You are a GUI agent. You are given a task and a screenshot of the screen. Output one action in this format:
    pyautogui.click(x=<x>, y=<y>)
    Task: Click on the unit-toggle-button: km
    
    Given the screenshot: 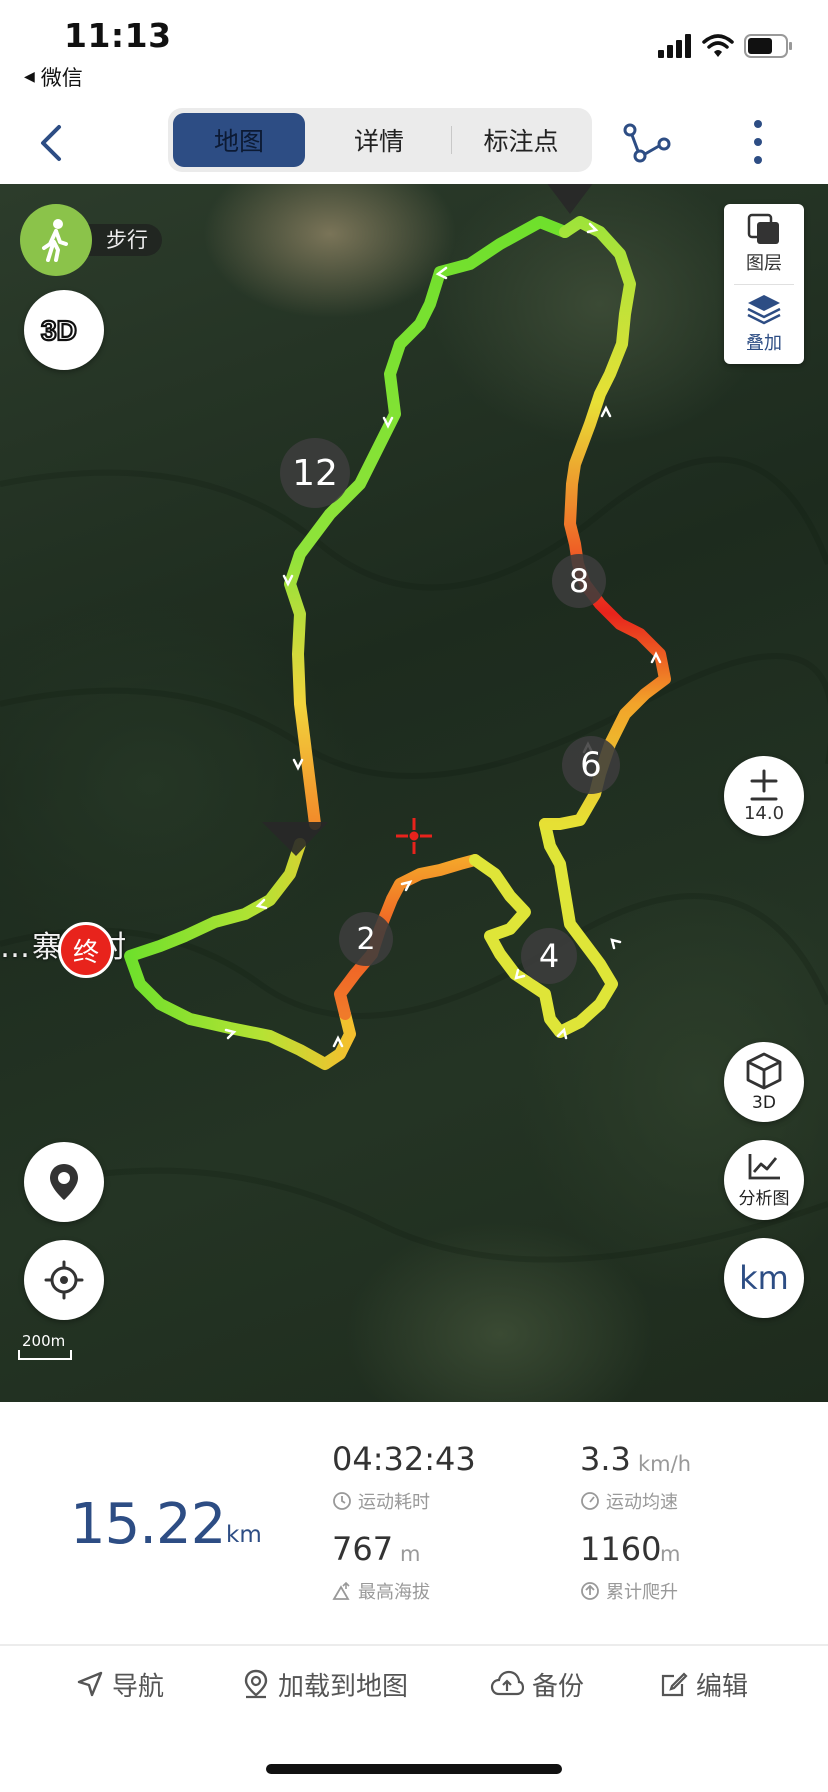 What is the action you would take?
    pyautogui.click(x=764, y=1278)
    